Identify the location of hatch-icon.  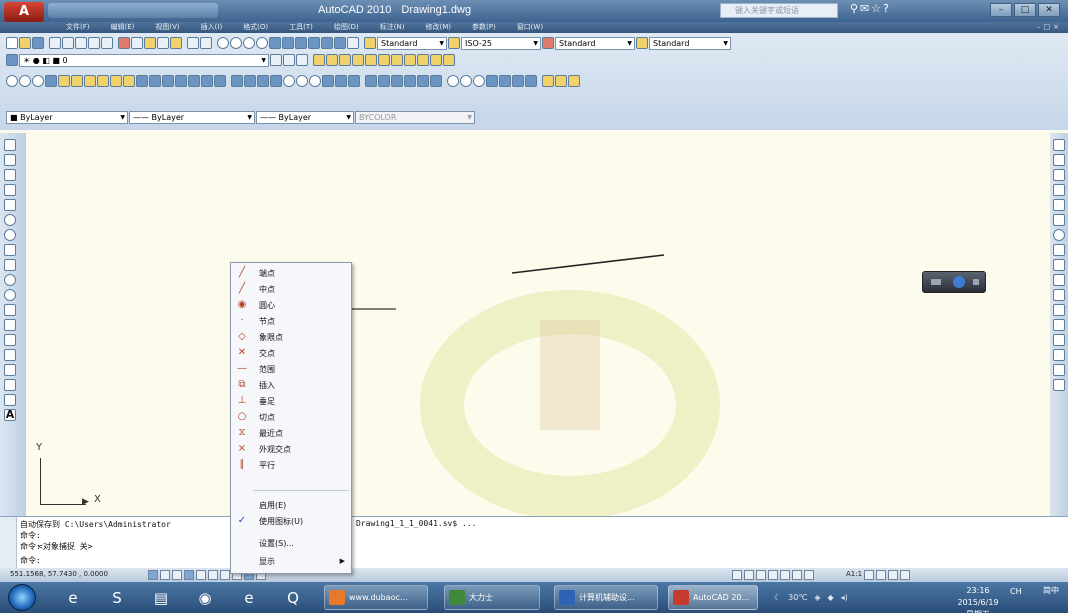
(10, 355).